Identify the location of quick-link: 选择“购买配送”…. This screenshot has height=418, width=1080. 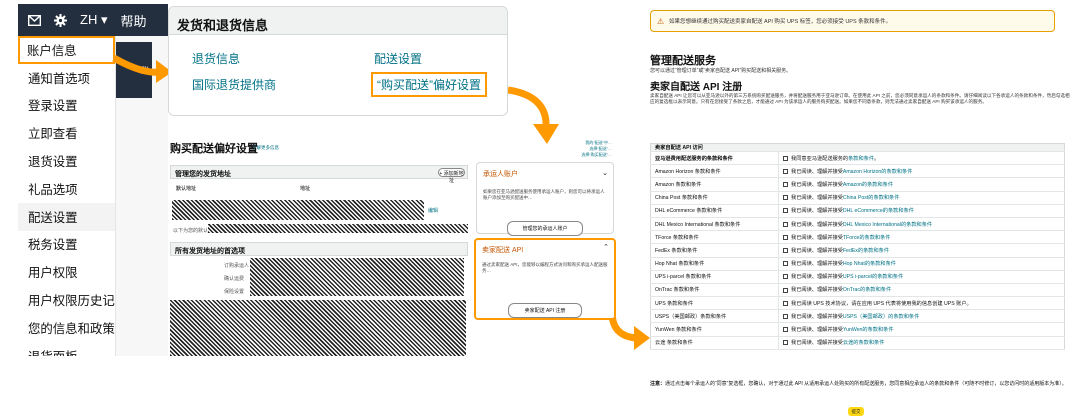
(596, 155).